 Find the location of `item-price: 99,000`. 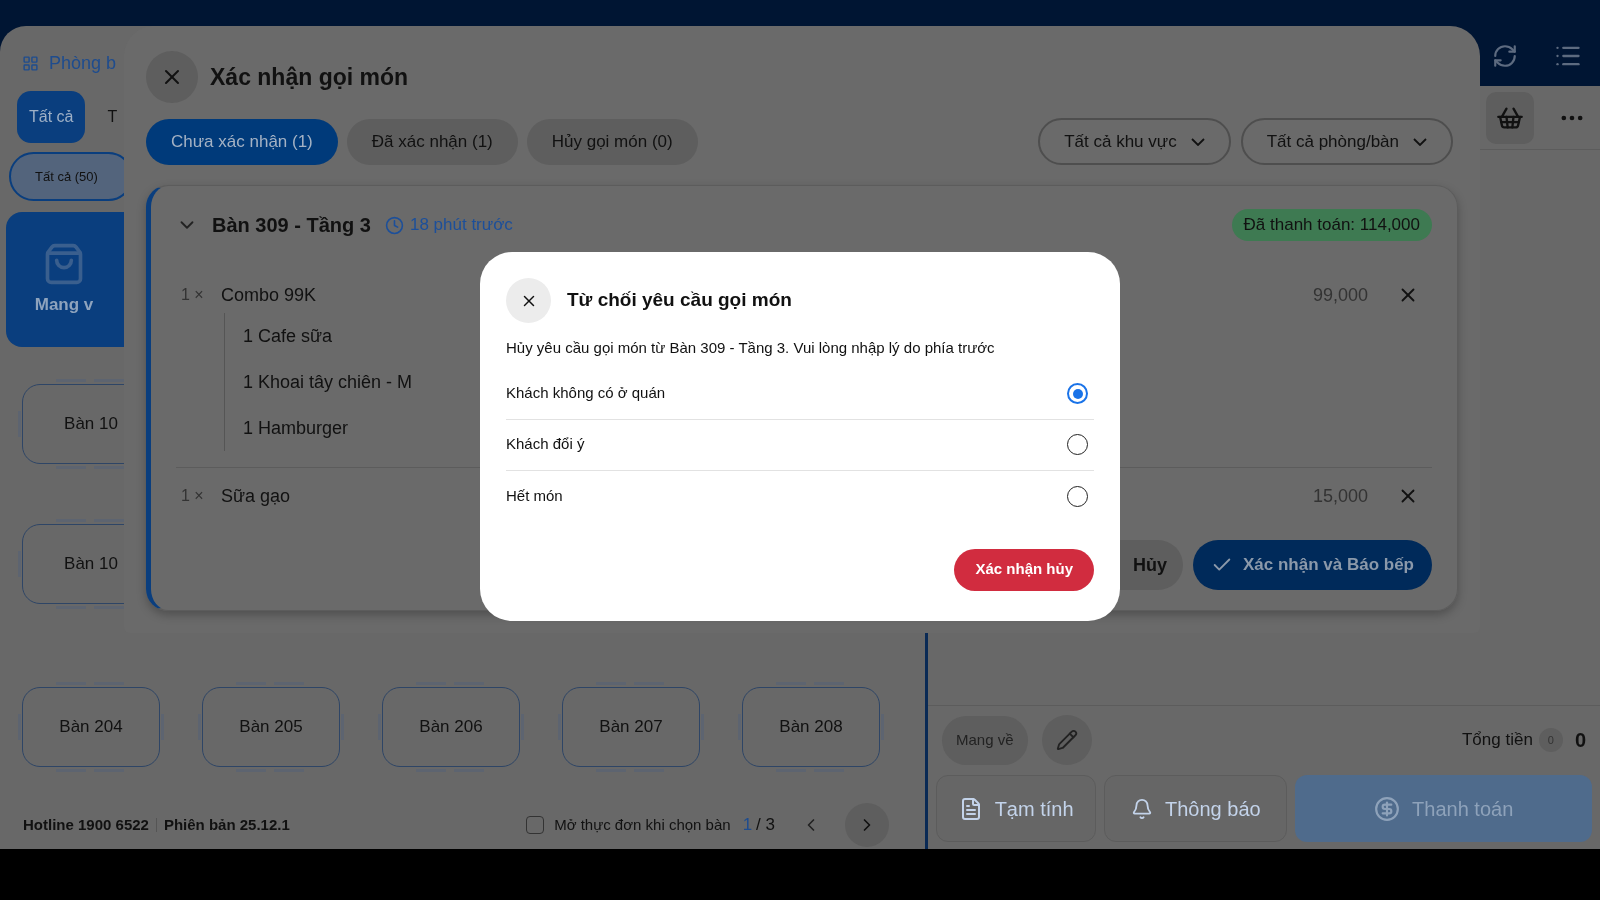

item-price: 99,000 is located at coordinates (1340, 295).